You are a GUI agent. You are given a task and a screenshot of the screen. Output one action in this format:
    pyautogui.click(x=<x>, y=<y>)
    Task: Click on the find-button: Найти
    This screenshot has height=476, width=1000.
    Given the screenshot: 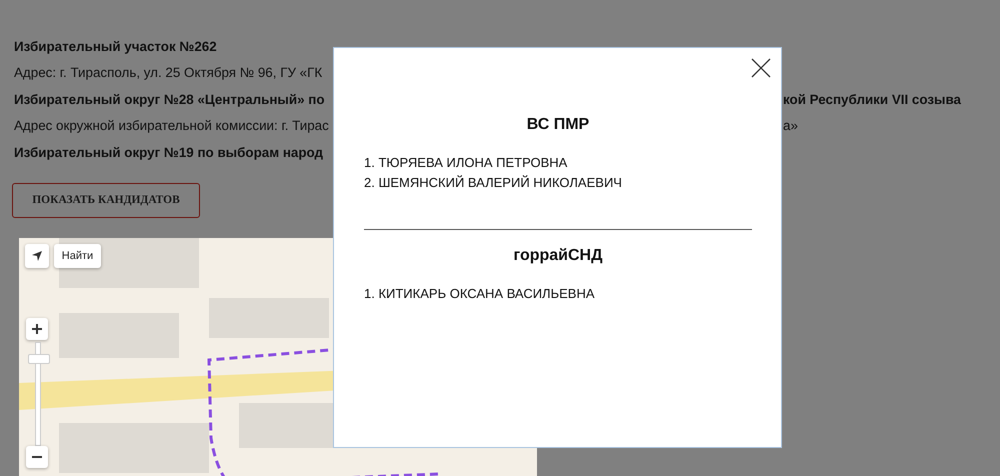 What is the action you would take?
    pyautogui.click(x=77, y=256)
    